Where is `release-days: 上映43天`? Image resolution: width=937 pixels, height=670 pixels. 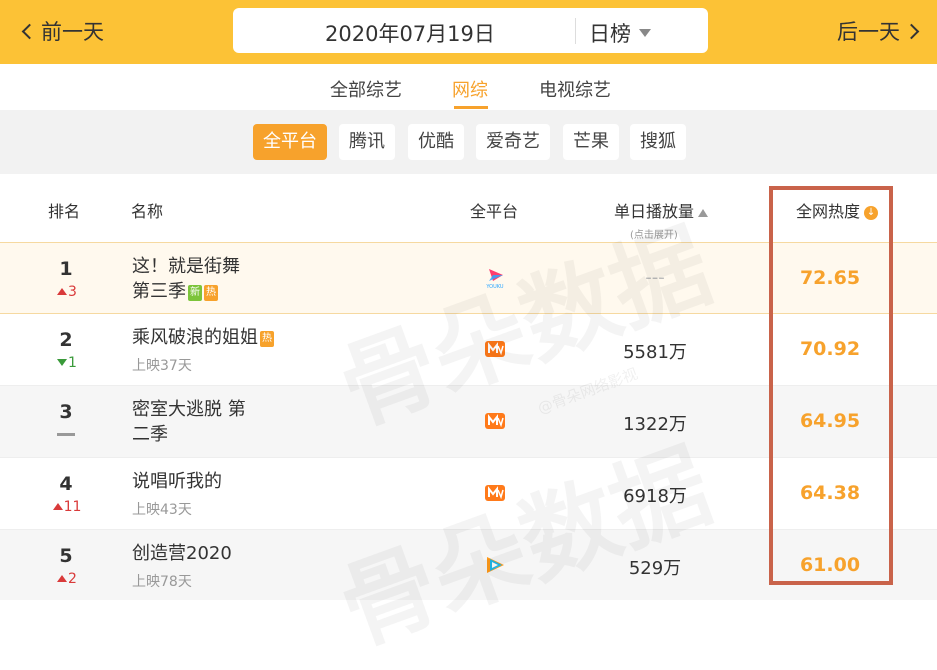 release-days: 上映43天 is located at coordinates (162, 510).